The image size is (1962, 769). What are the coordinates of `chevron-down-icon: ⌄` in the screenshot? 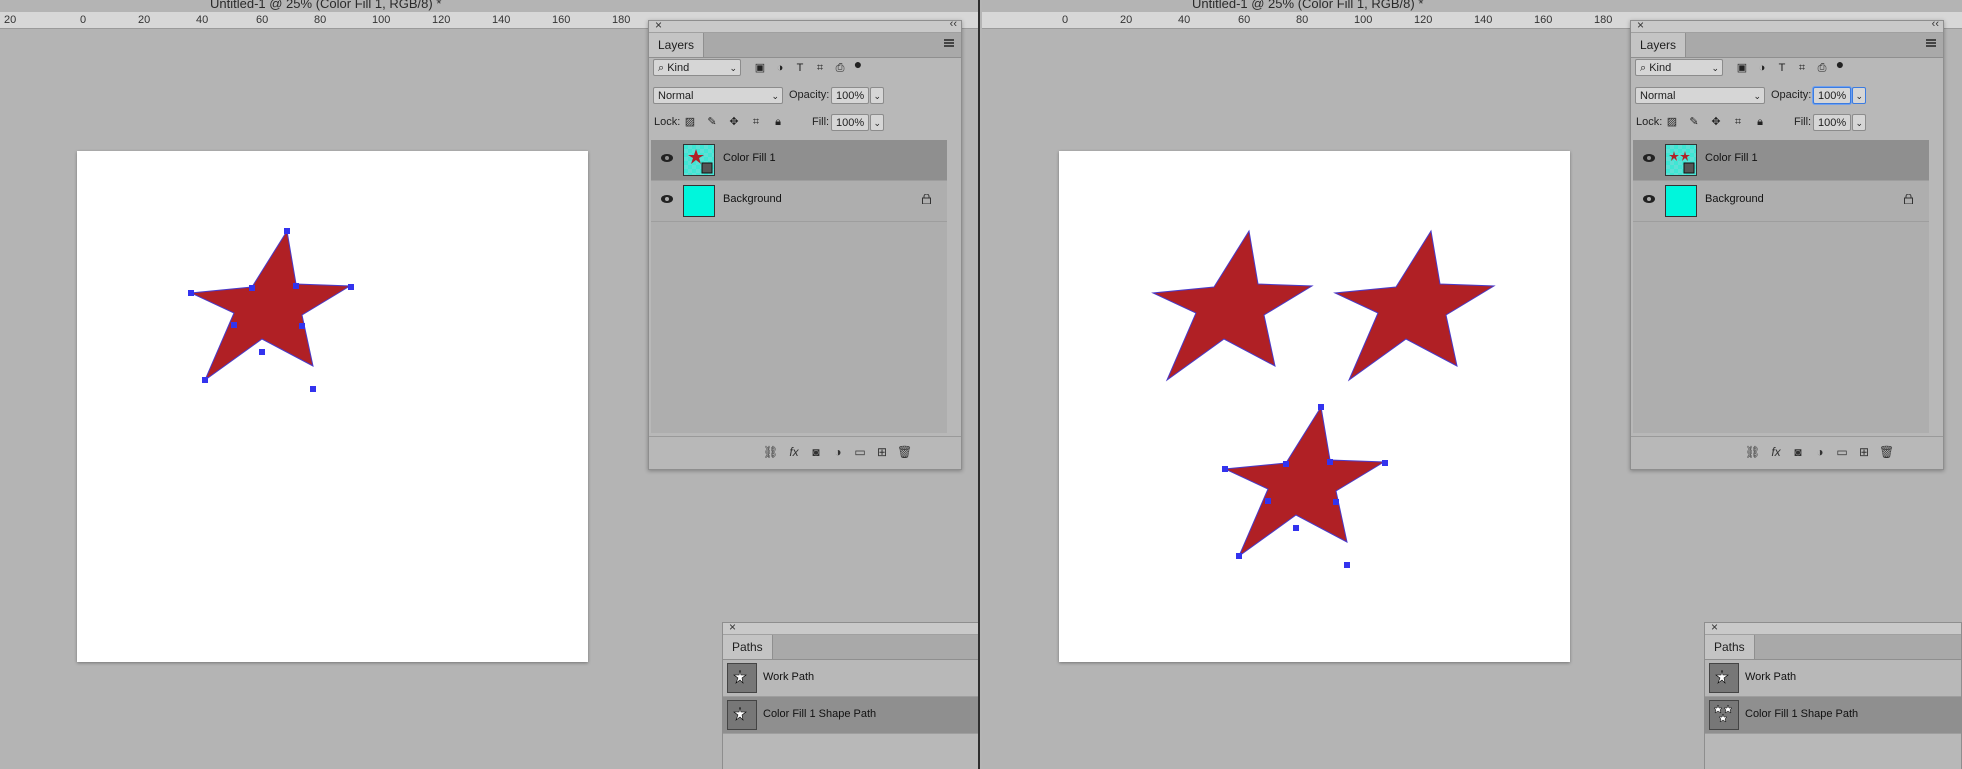 It's located at (877, 123).